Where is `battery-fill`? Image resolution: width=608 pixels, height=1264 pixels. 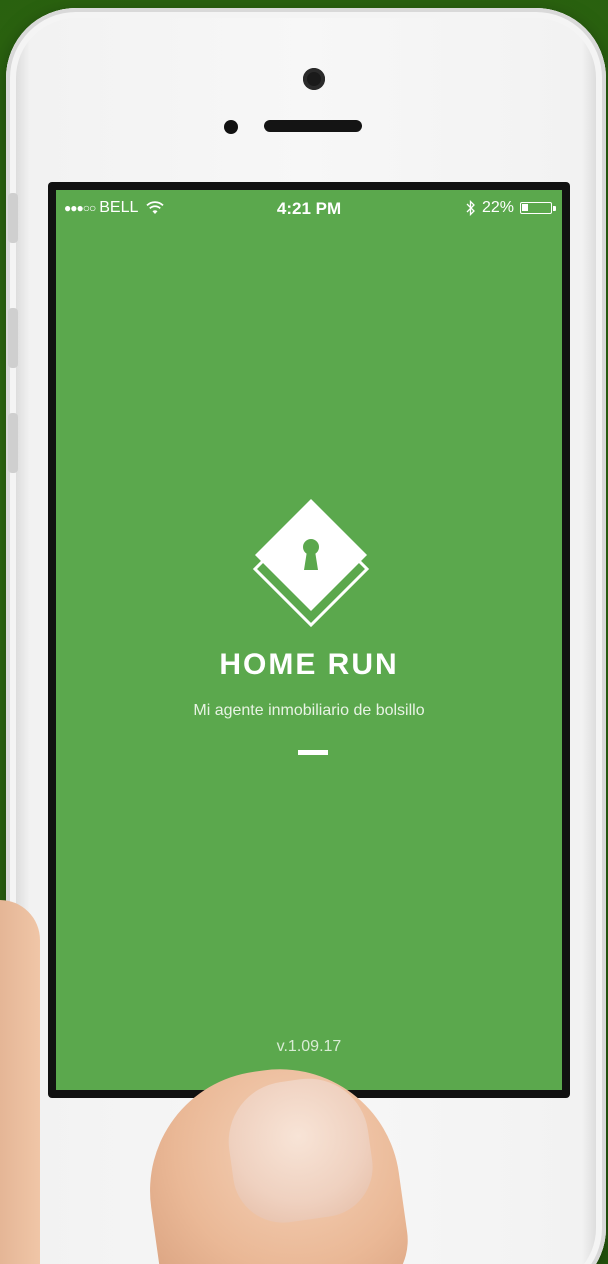
battery-fill is located at coordinates (525, 207).